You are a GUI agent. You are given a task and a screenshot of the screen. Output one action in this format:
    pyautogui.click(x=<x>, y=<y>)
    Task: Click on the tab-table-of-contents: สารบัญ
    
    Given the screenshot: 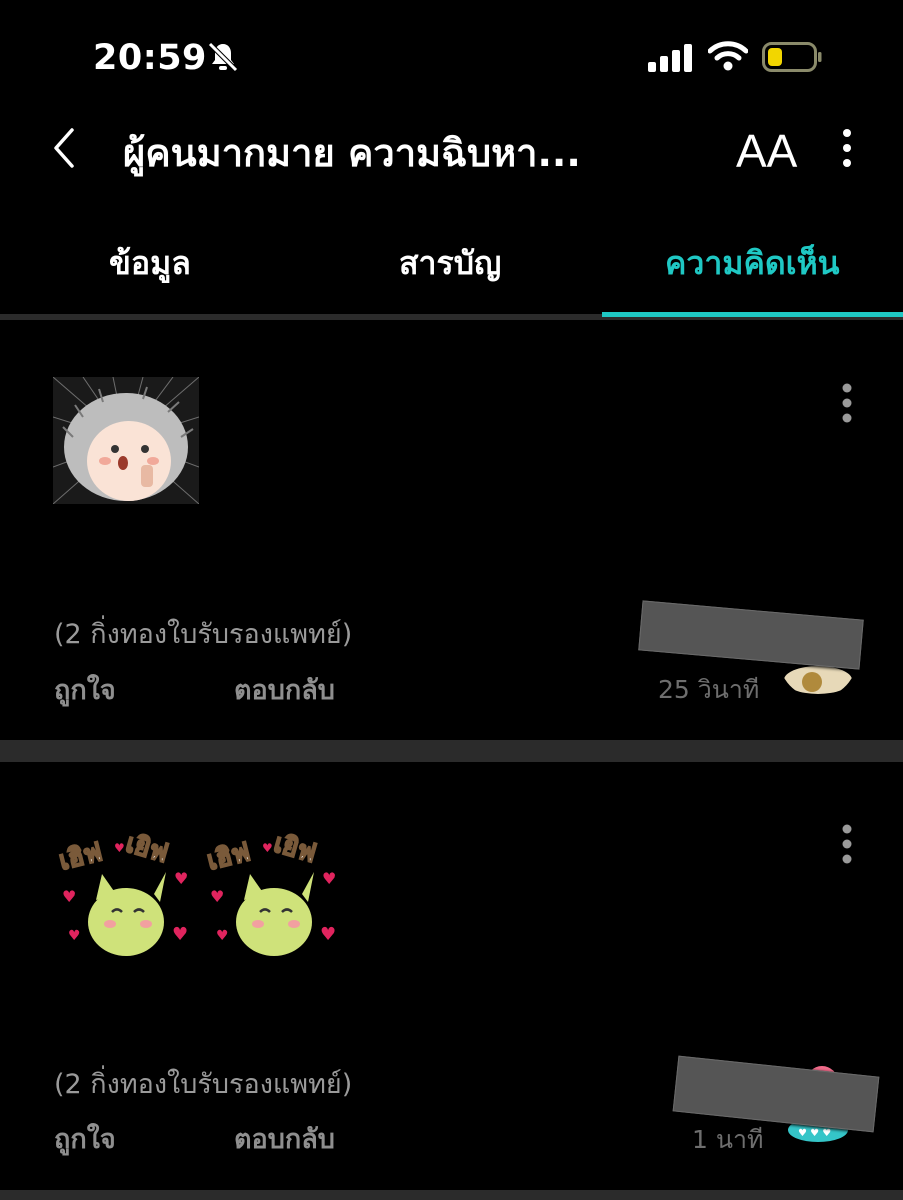 What is the action you would take?
    pyautogui.click(x=450, y=263)
    